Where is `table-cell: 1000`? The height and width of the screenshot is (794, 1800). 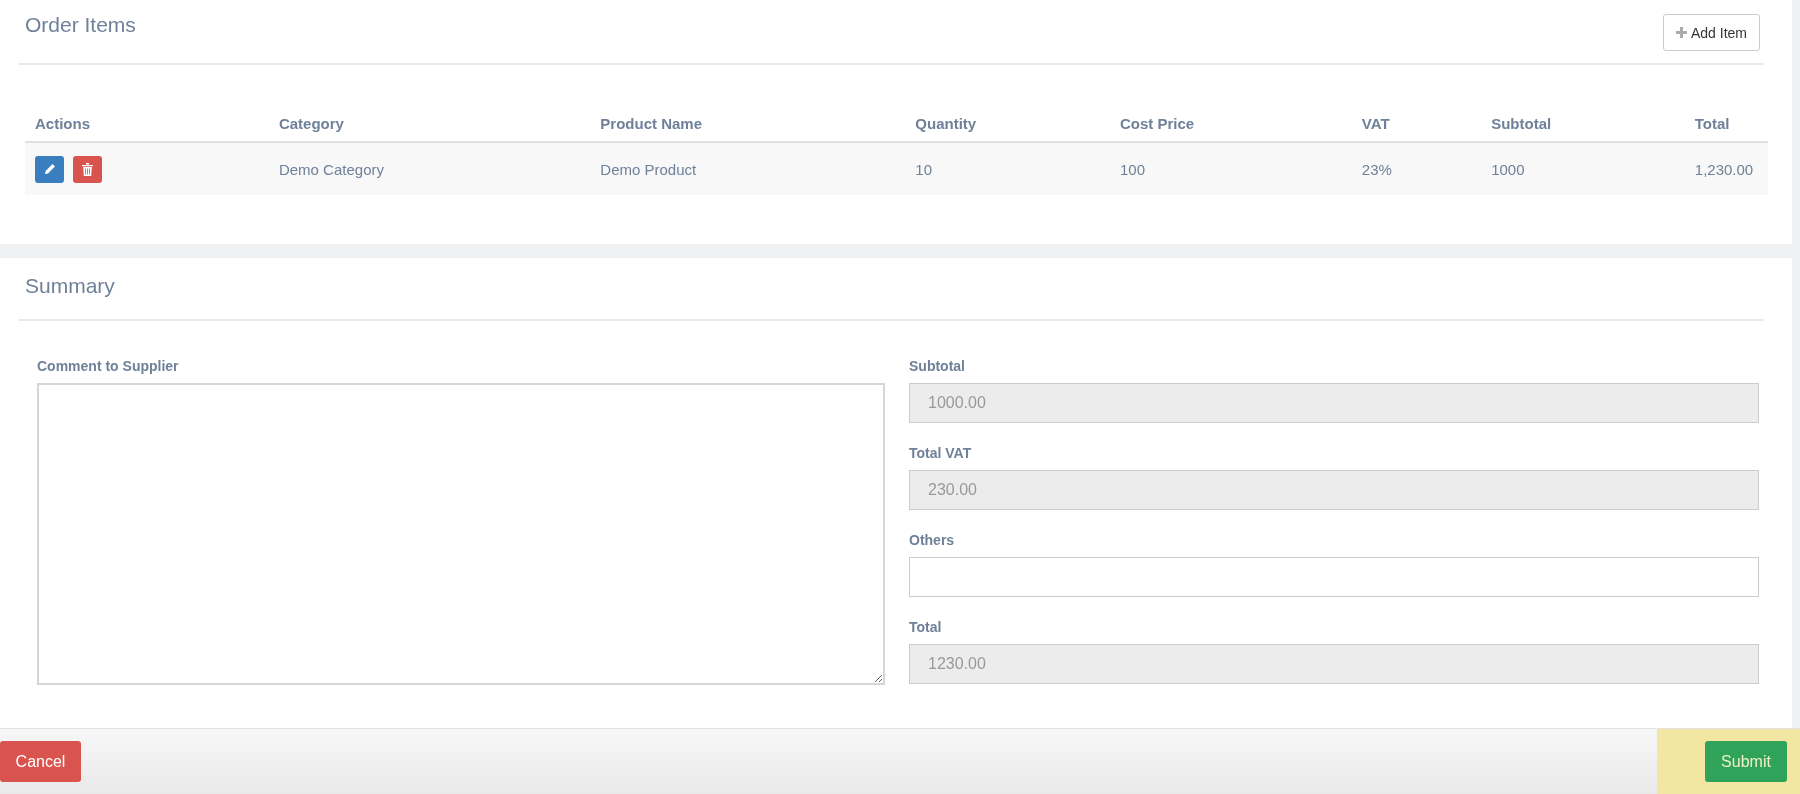
table-cell: 1000 is located at coordinates (1583, 168).